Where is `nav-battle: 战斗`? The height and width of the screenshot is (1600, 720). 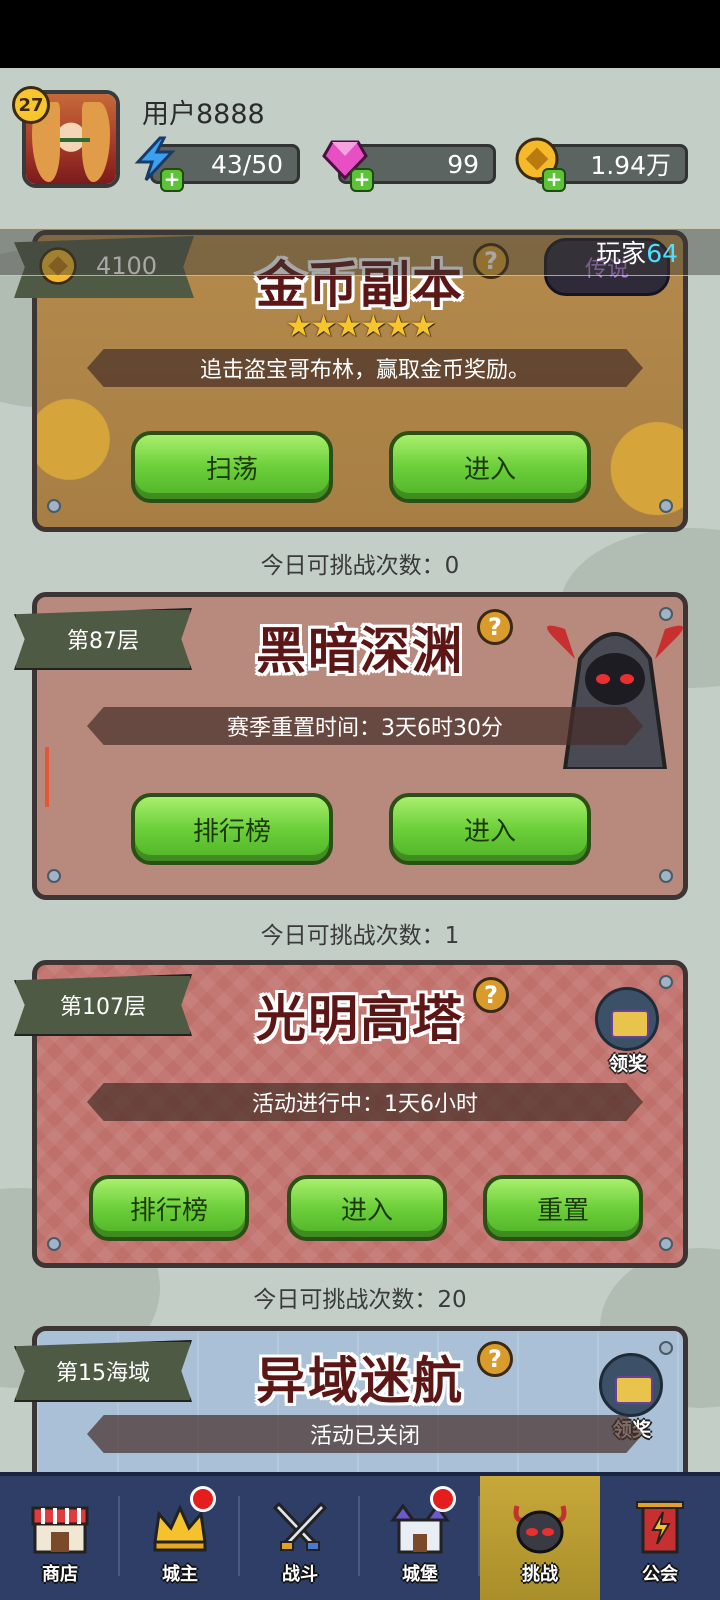 nav-battle: 战斗 is located at coordinates (300, 1538).